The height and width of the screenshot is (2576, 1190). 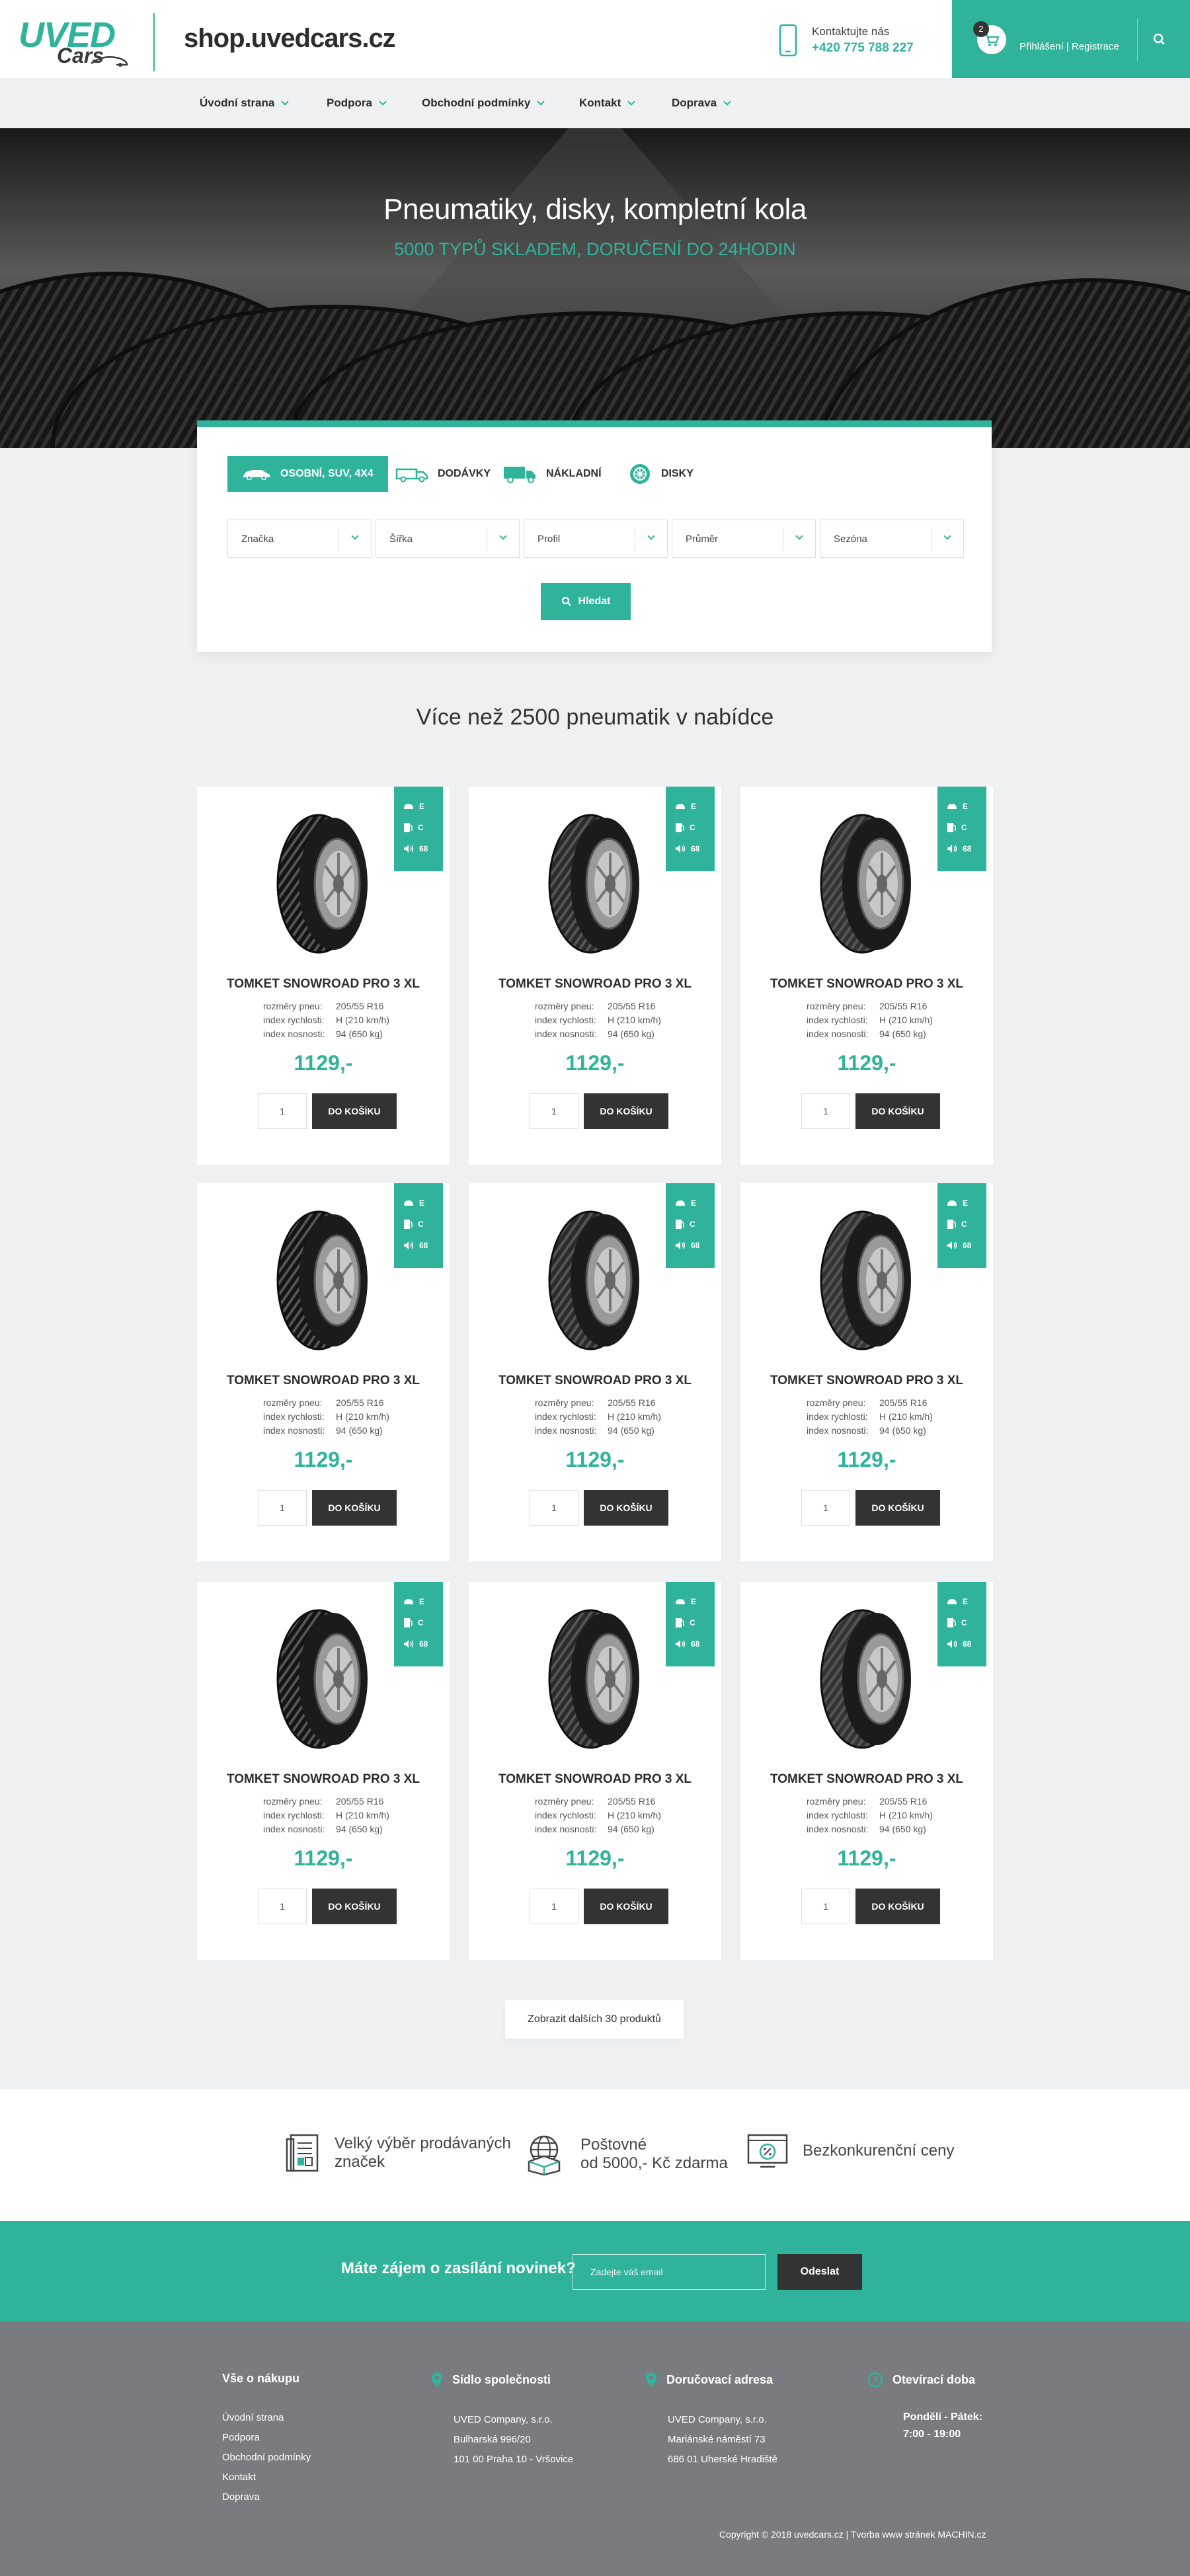 What do you see at coordinates (594, 2019) in the screenshot?
I see `load-more-button: Zobrazit dalších 30 produktů` at bounding box center [594, 2019].